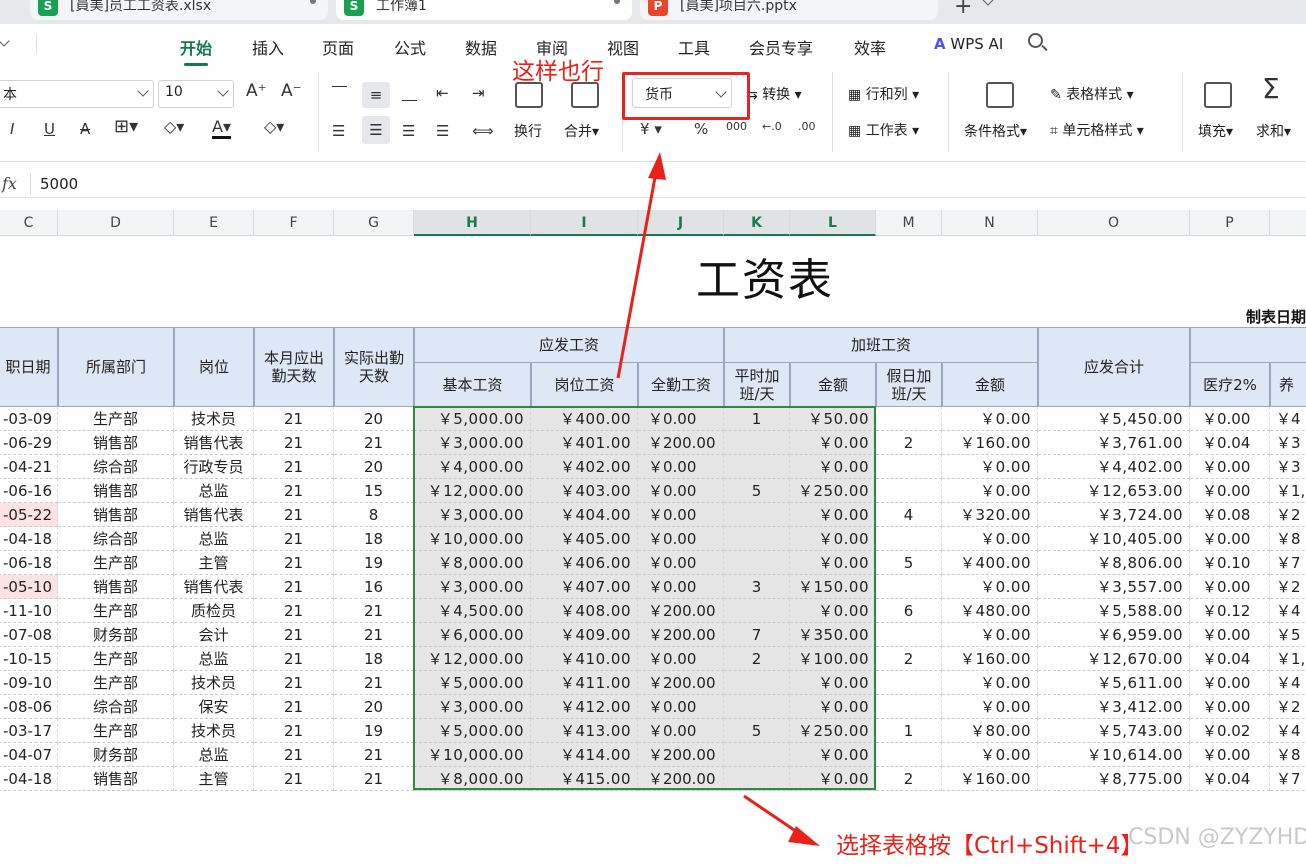 The width and height of the screenshot is (1306, 866). I want to click on annotation-arrows, so click(718, 499).